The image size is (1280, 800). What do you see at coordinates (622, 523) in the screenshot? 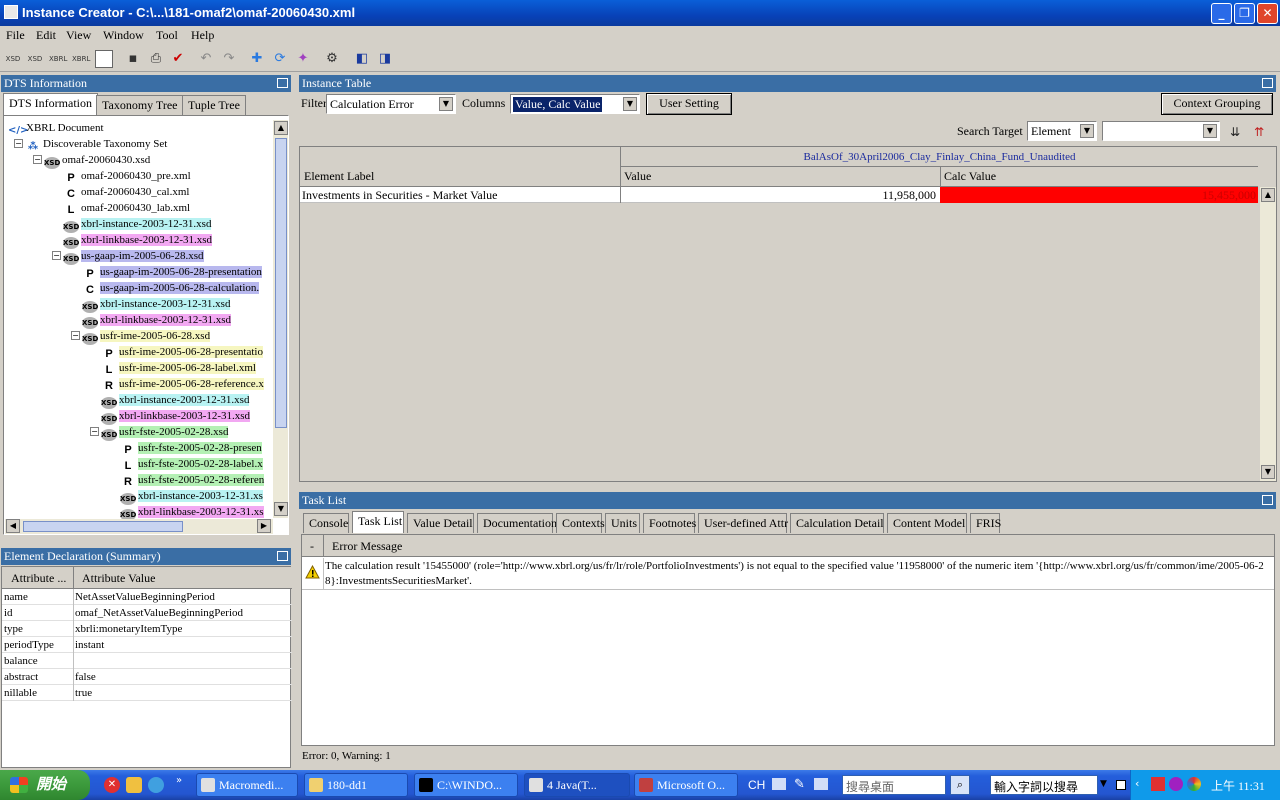
I see `tab-units: Units` at bounding box center [622, 523].